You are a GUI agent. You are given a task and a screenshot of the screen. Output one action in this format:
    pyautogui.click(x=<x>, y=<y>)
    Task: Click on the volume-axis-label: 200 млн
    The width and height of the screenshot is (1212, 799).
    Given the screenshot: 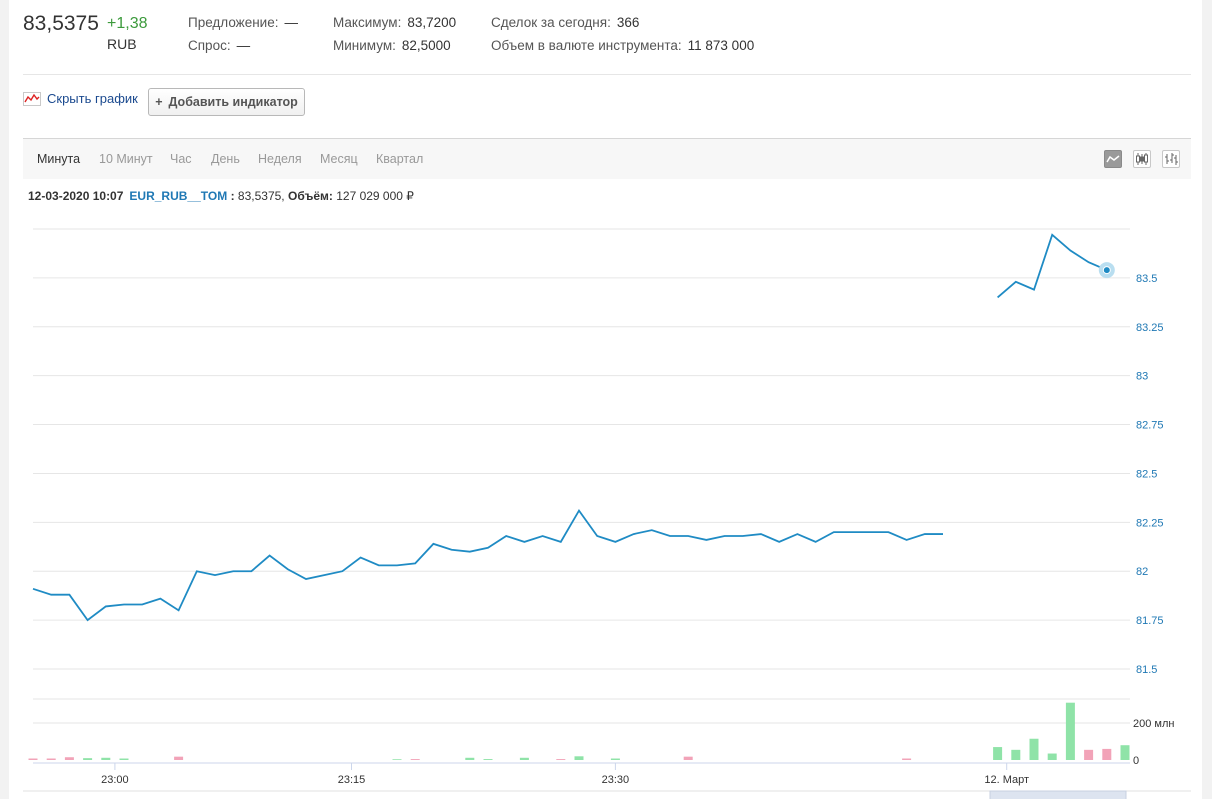 What is the action you would take?
    pyautogui.click(x=1153, y=724)
    